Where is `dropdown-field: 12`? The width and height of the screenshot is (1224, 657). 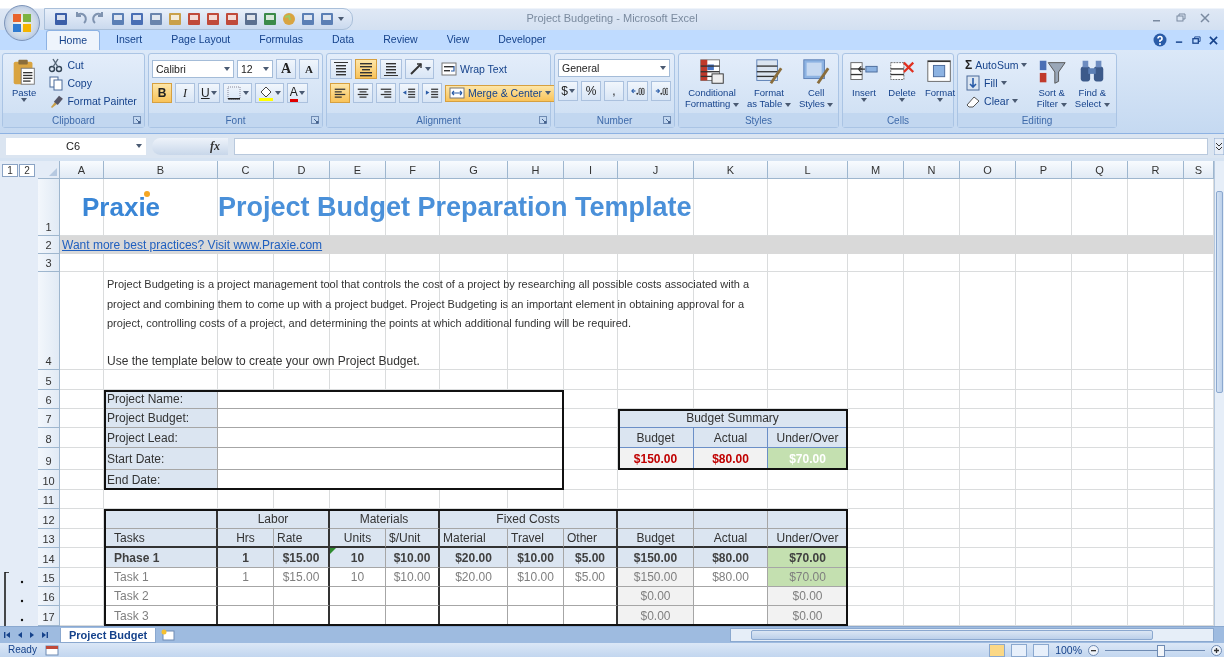 dropdown-field: 12 is located at coordinates (255, 69).